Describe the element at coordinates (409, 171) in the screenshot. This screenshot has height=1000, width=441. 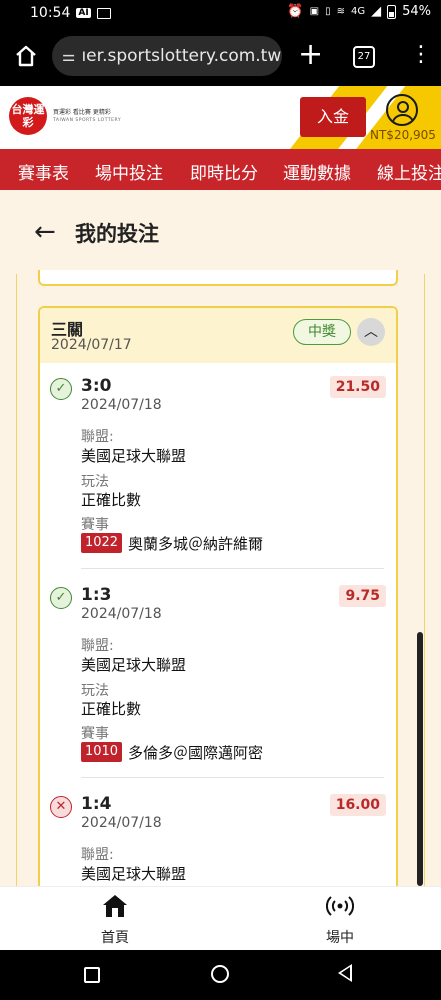
I see `nav-item-online-betting: 線上投注` at that location.